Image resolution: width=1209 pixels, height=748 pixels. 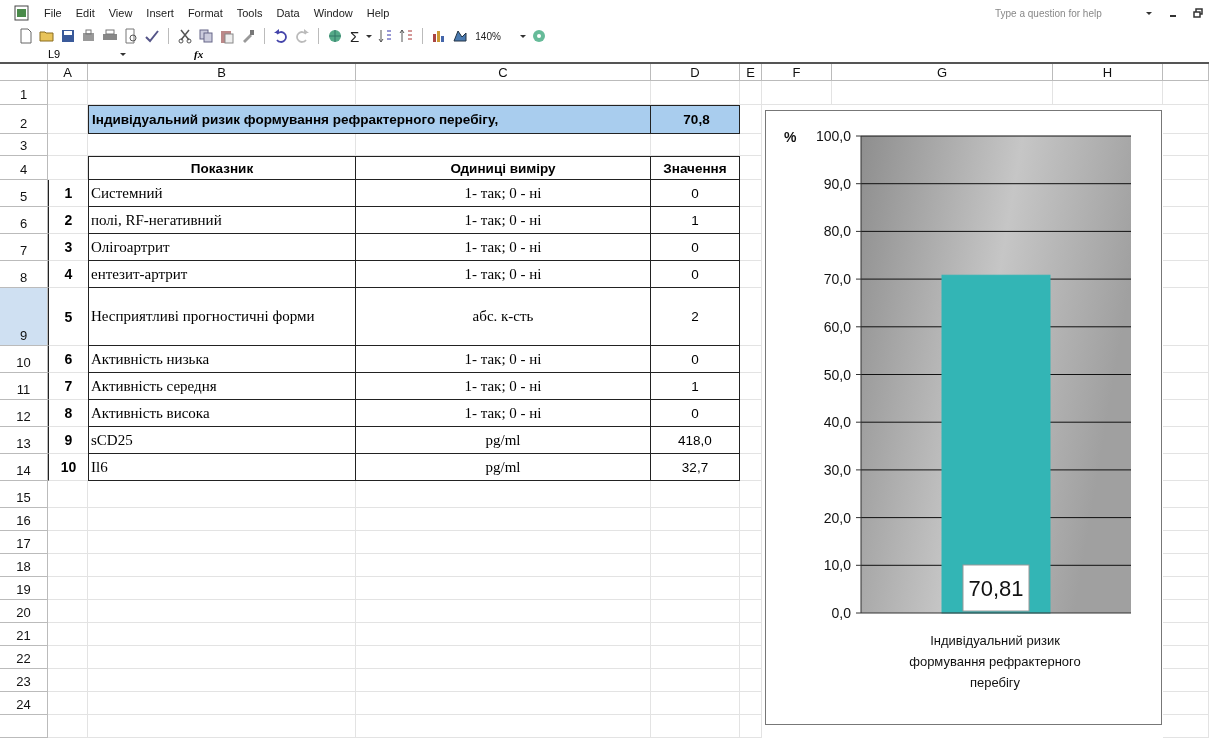 What do you see at coordinates (249, 13) in the screenshot?
I see `menu-item: Tools` at bounding box center [249, 13].